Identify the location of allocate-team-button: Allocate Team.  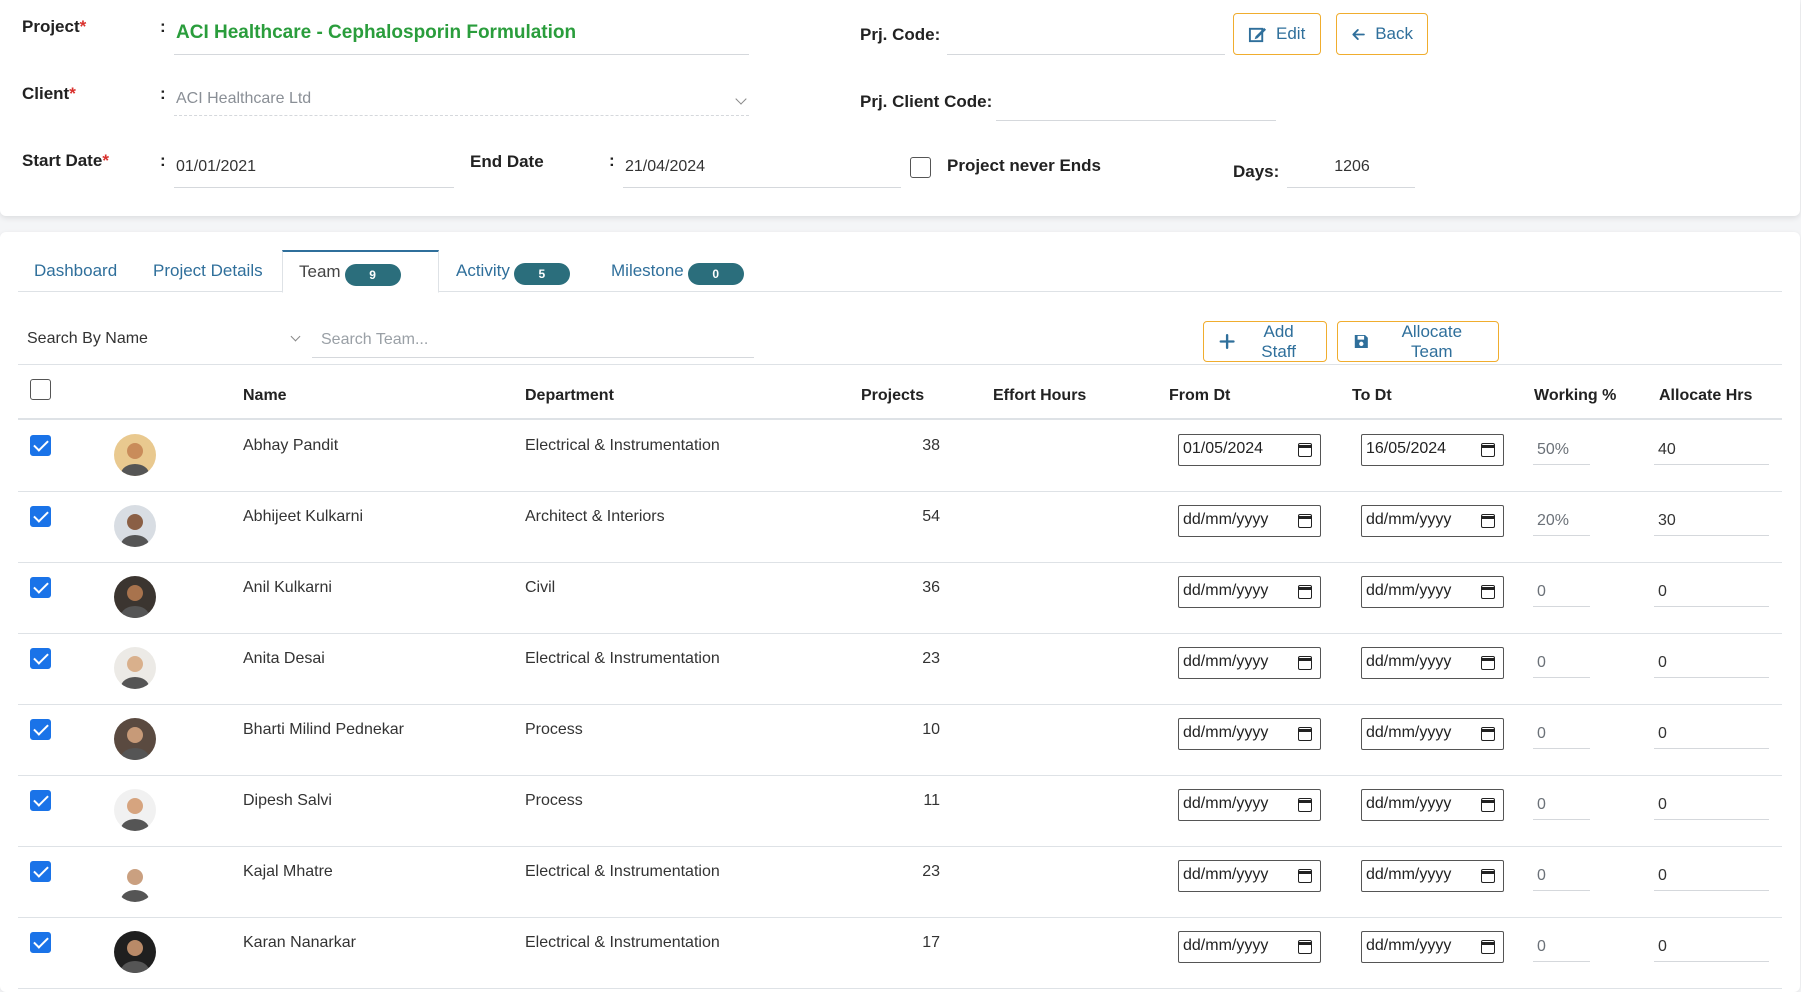
(1418, 341).